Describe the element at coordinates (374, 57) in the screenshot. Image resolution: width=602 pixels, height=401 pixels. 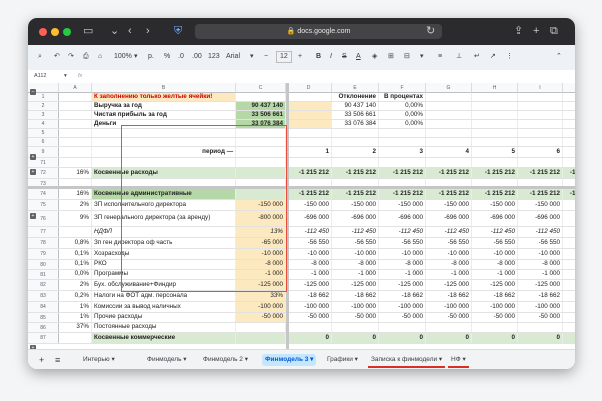
I see `fill-color-icon: ◈` at that location.